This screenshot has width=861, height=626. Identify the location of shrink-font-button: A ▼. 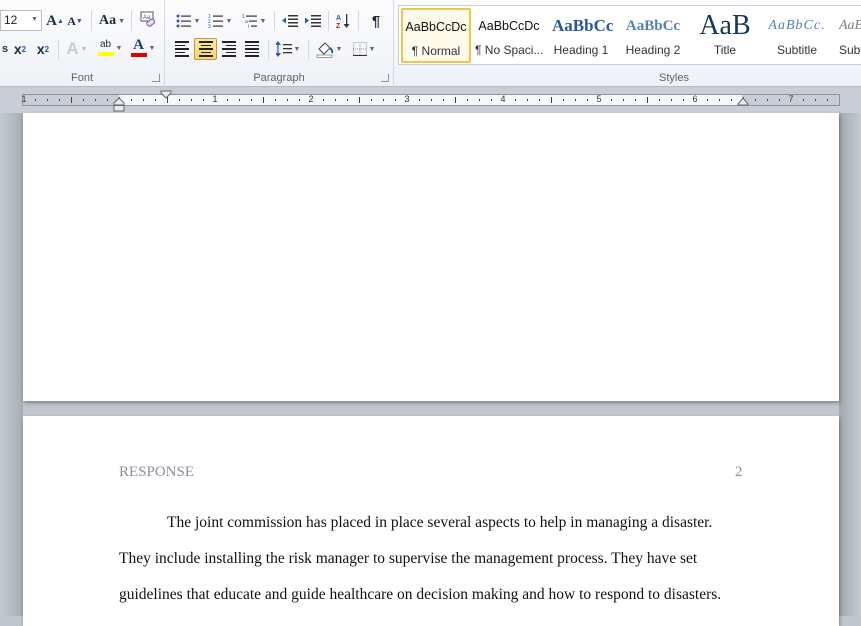
(75, 21).